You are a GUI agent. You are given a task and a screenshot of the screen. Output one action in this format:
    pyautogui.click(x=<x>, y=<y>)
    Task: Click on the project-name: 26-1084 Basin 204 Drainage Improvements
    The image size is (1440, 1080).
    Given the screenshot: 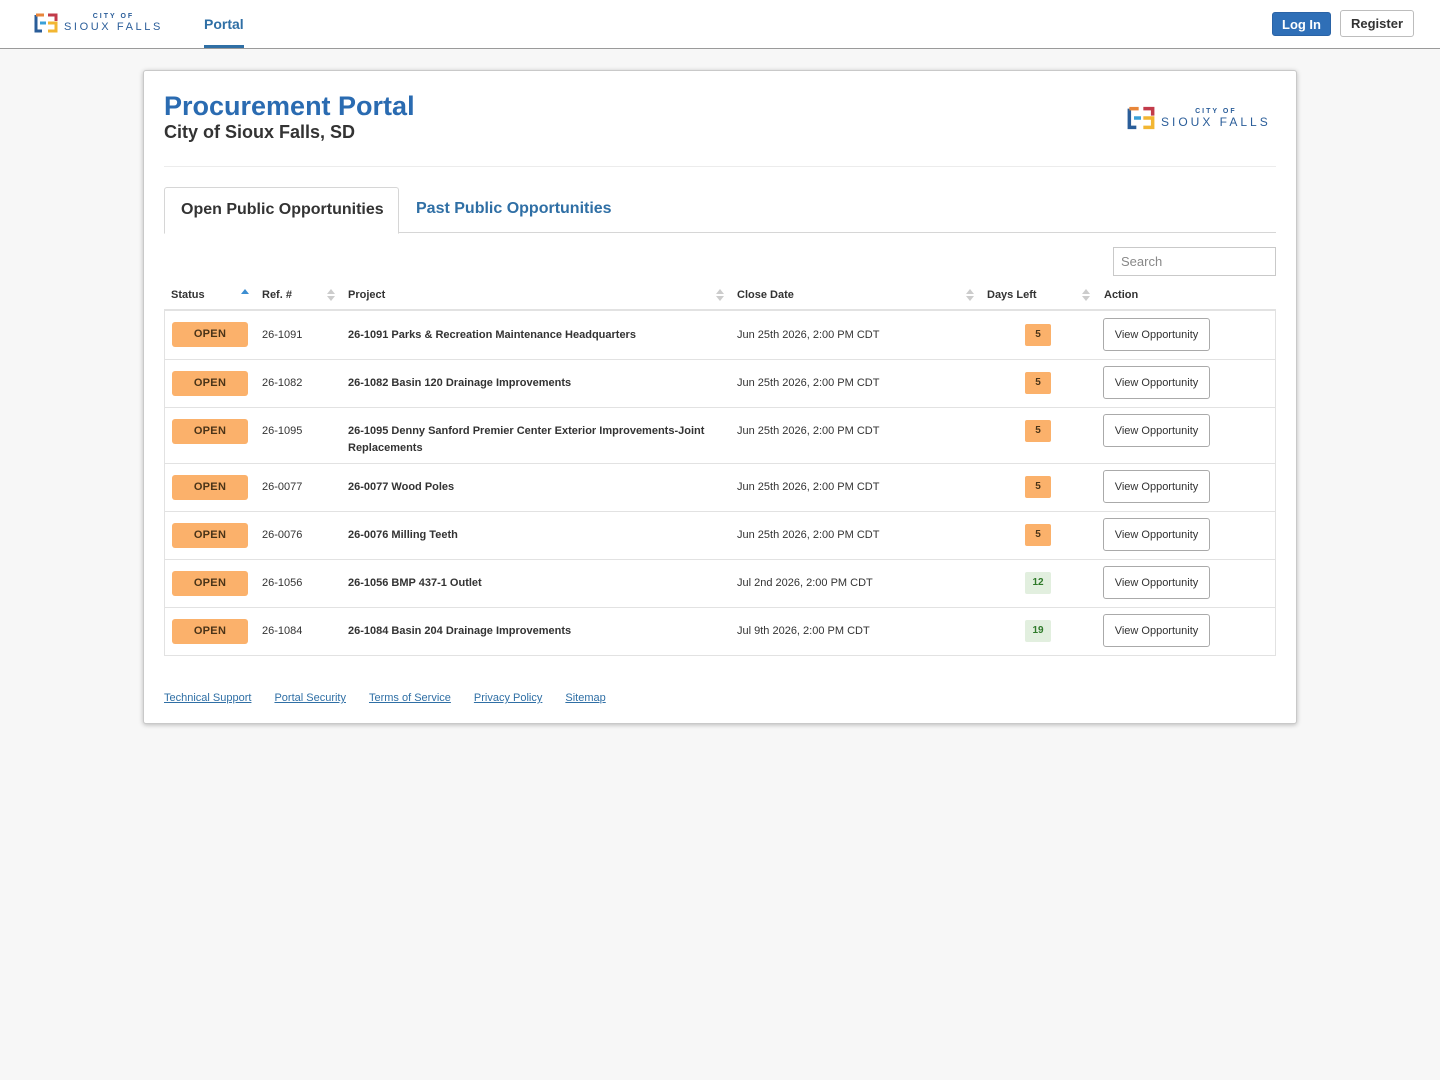 What is the action you would take?
    pyautogui.click(x=460, y=631)
    